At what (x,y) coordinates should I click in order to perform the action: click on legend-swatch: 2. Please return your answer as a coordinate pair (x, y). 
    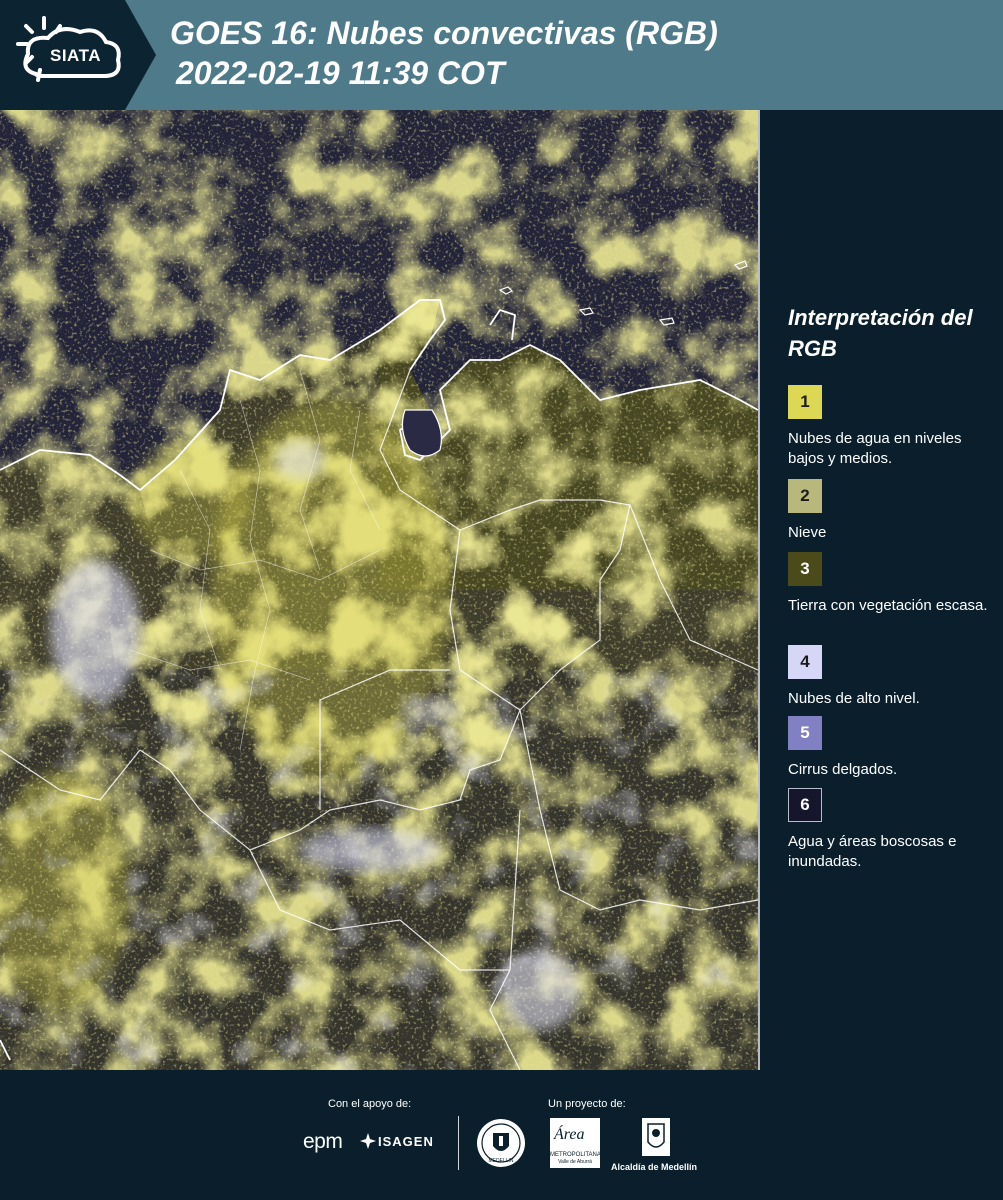
    Looking at the image, I should click on (805, 496).